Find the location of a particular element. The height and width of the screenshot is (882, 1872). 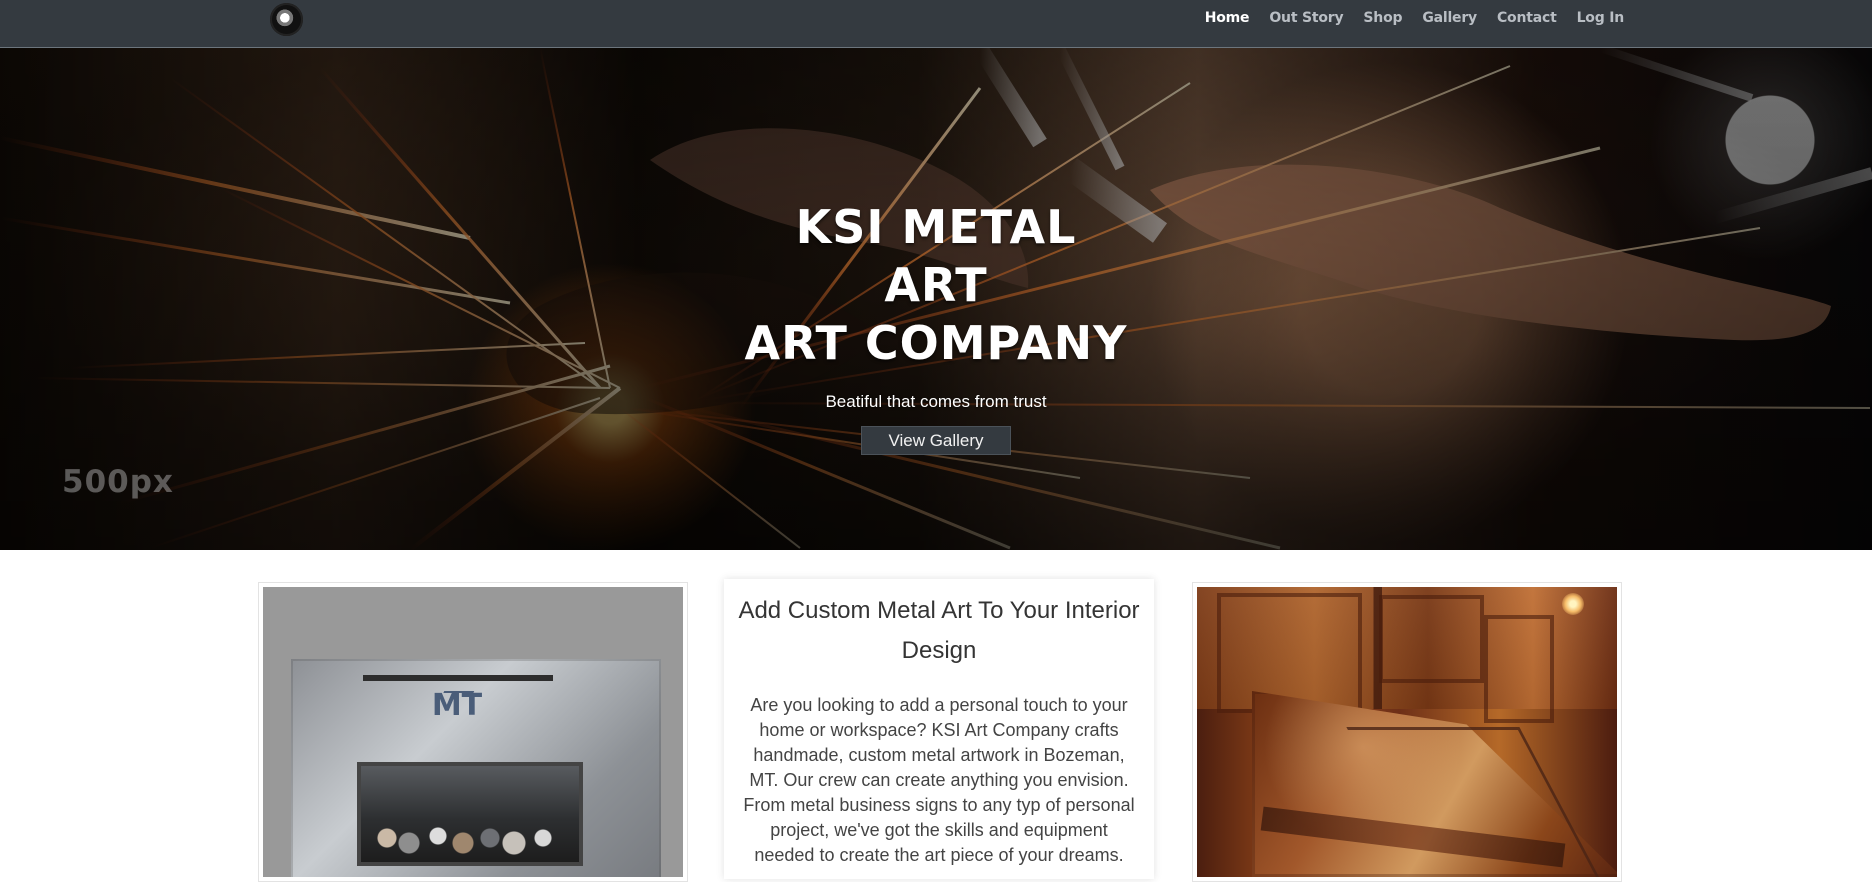

nav-log-in: Log In is located at coordinates (1601, 18).